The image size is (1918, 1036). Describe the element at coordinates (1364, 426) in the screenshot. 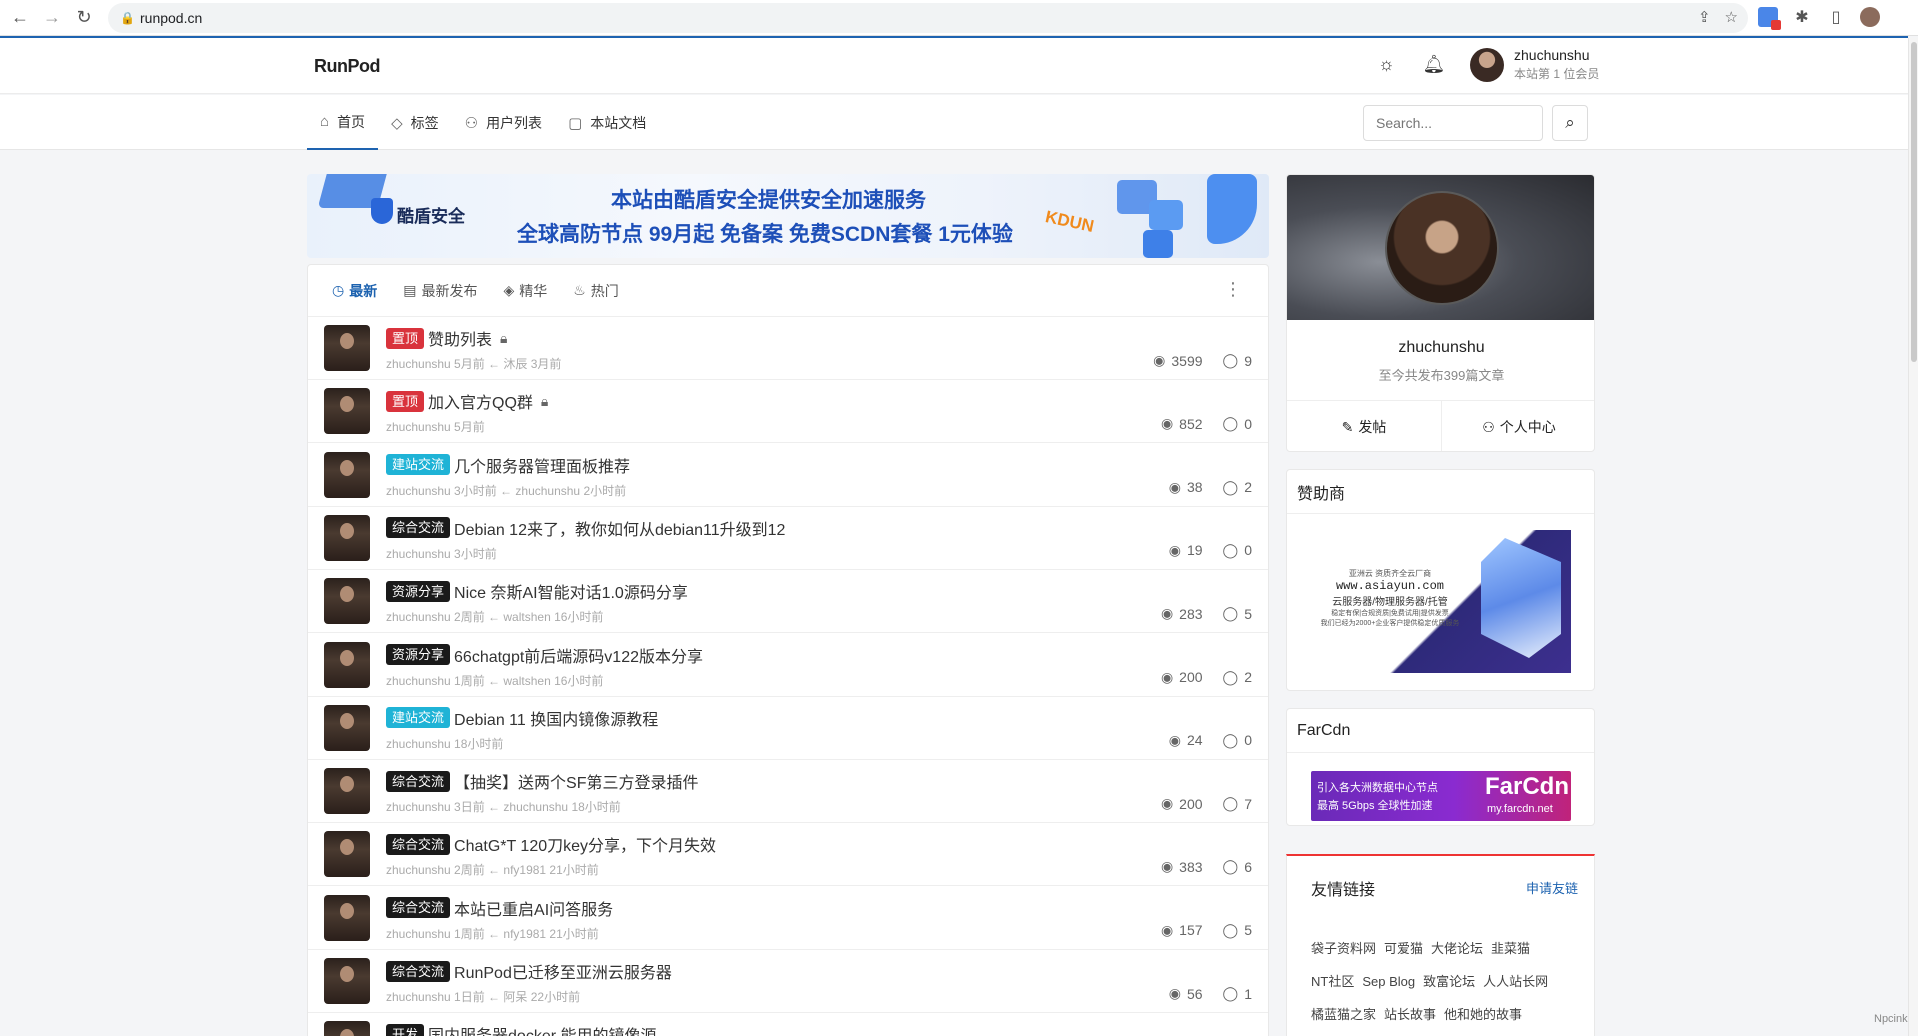

I see `new-post-button: ✎ 发帖` at that location.